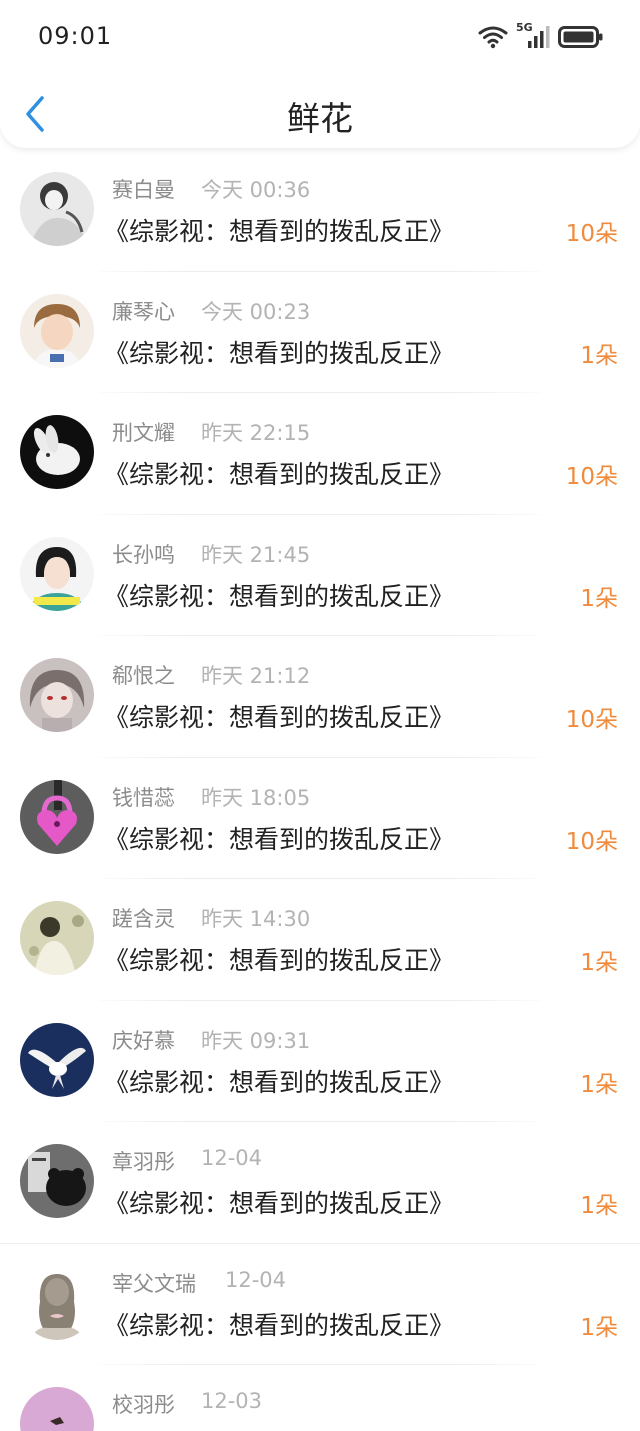  Describe the element at coordinates (143, 190) in the screenshot. I see `sender-name: 赛白曼` at that location.